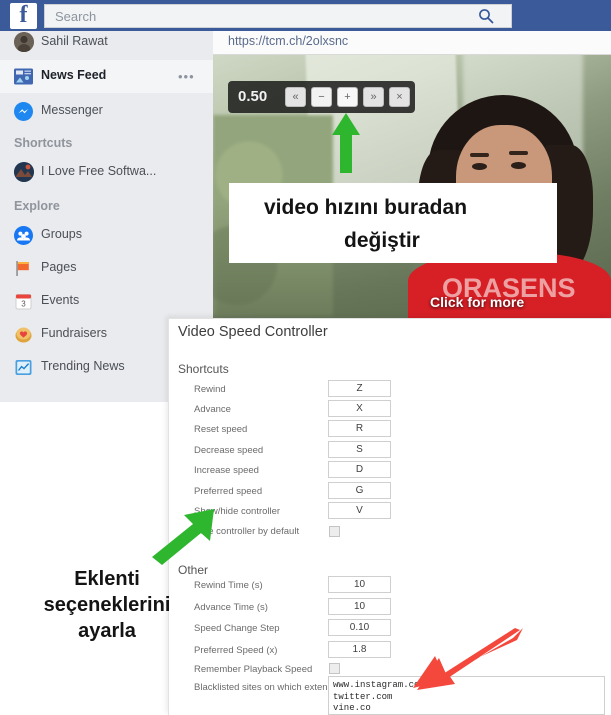  I want to click on field-input-decrease-speed: S, so click(359, 449).